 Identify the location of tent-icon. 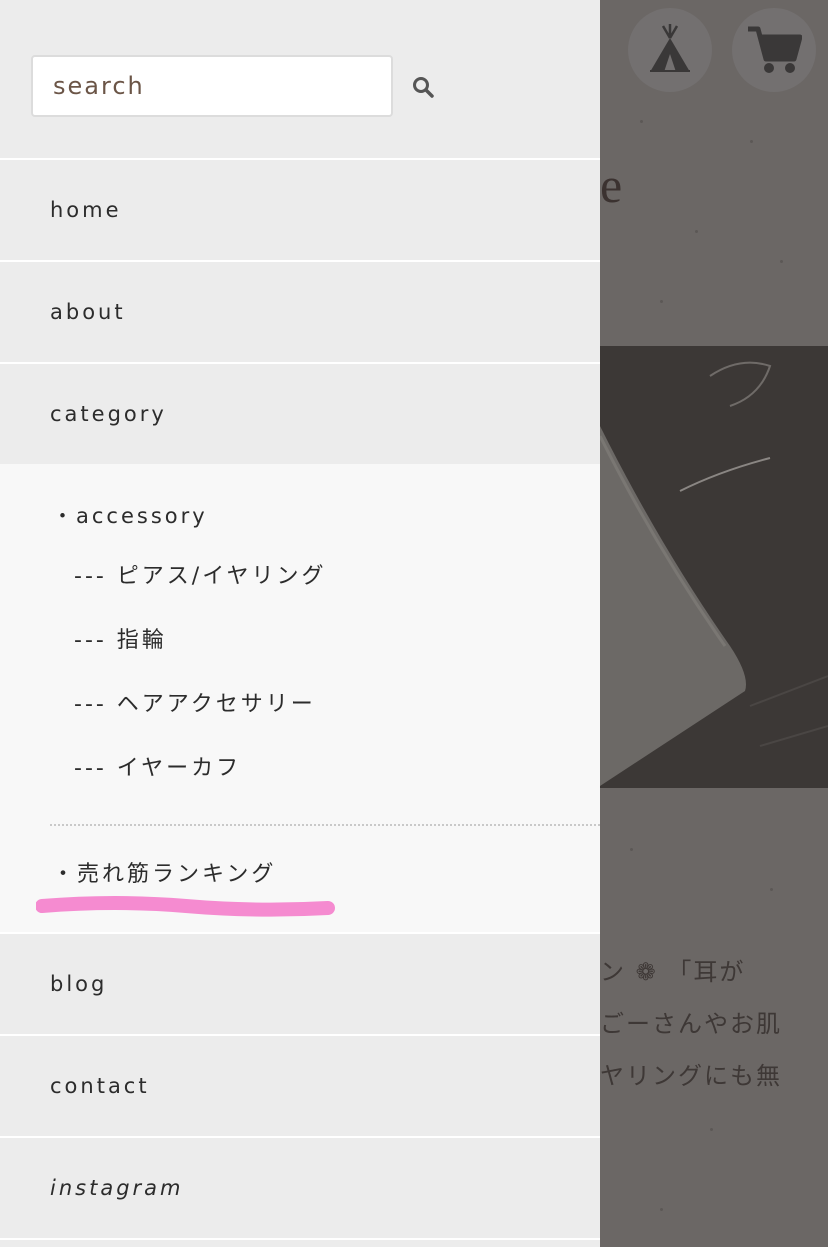
(670, 48).